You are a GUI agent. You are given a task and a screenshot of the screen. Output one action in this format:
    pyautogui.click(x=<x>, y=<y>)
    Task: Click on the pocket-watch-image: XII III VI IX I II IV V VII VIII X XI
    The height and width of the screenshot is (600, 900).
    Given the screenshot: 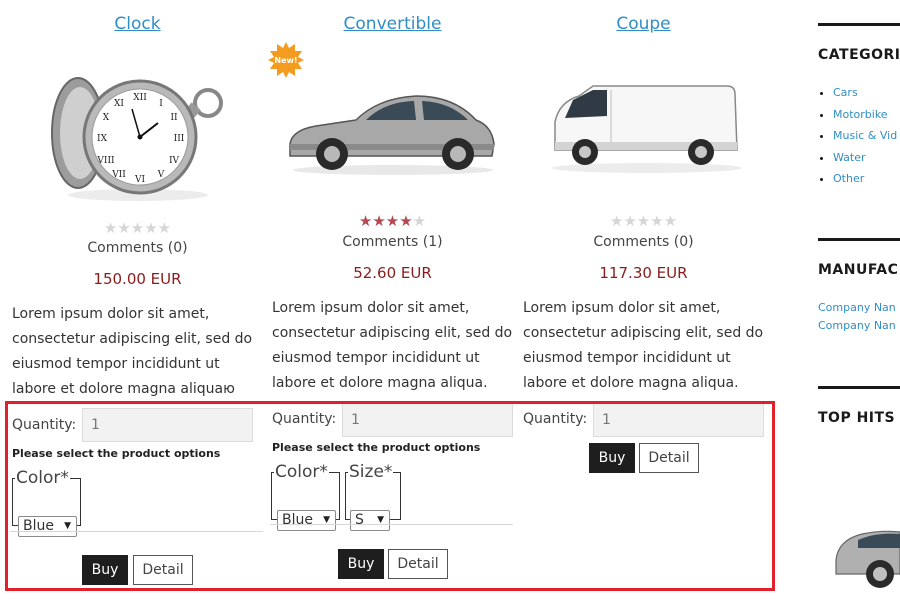 What is the action you would take?
    pyautogui.click(x=135, y=135)
    